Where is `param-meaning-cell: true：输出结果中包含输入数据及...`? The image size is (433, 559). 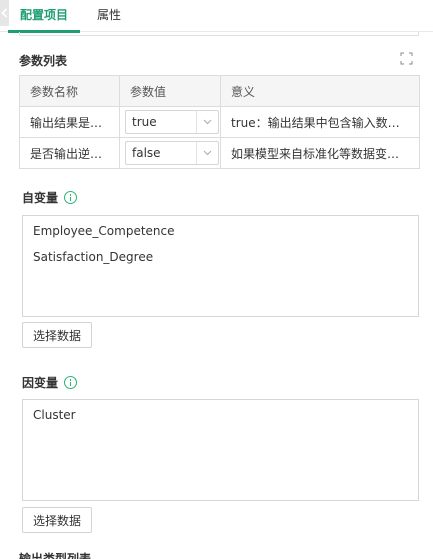
param-meaning-cell: true：输出结果中包含输入数据及... is located at coordinates (320, 122).